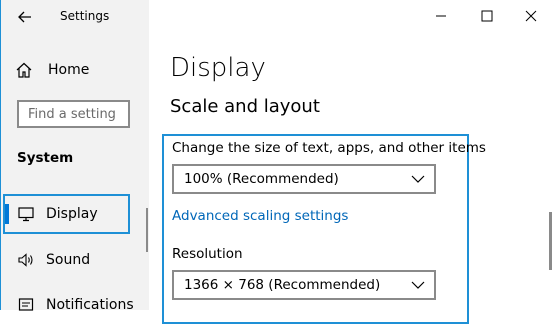 Image resolution: width=553 pixels, height=325 pixels. I want to click on scale-dropdown: 100% (Recommended), so click(304, 179).